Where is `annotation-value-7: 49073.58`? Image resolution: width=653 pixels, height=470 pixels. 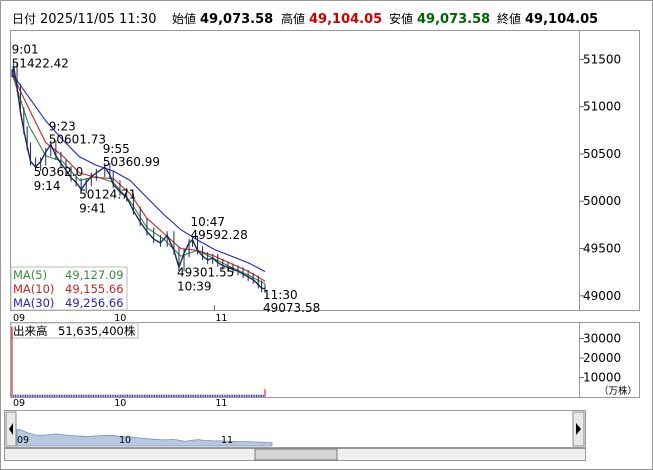
annotation-value-7: 49073.58 is located at coordinates (291, 308).